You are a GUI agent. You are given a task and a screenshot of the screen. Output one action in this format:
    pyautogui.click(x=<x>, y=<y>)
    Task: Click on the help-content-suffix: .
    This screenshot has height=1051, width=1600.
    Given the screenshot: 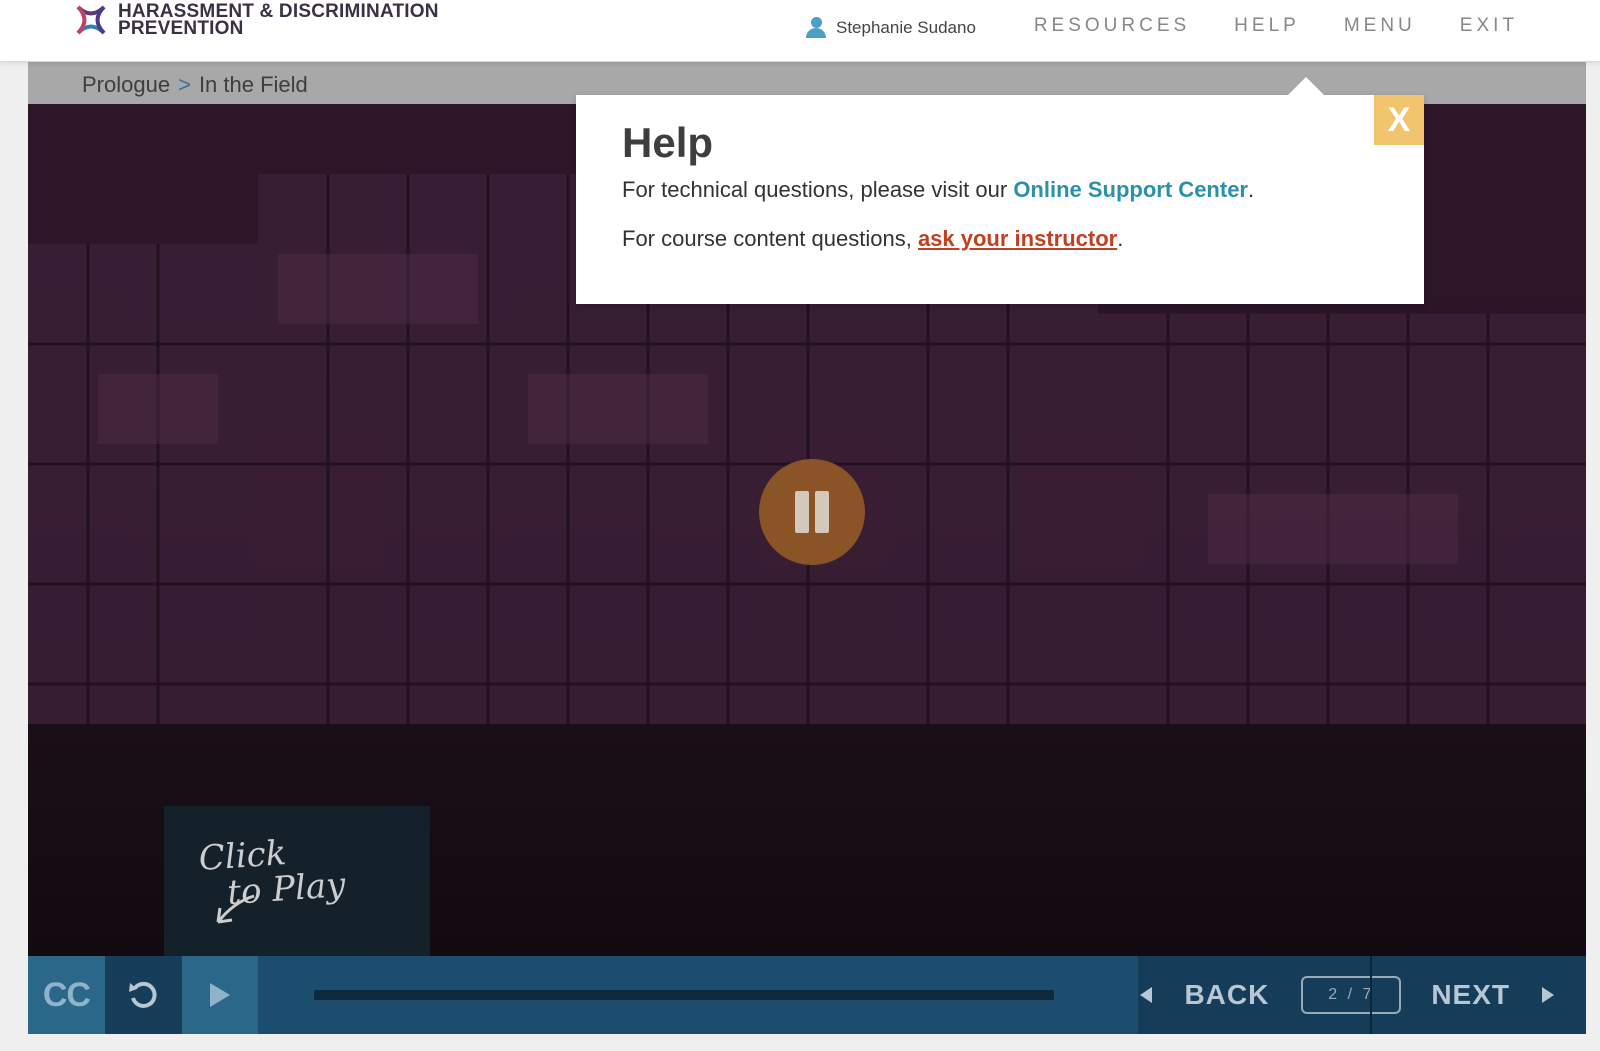 What is the action you would take?
    pyautogui.click(x=1120, y=238)
    